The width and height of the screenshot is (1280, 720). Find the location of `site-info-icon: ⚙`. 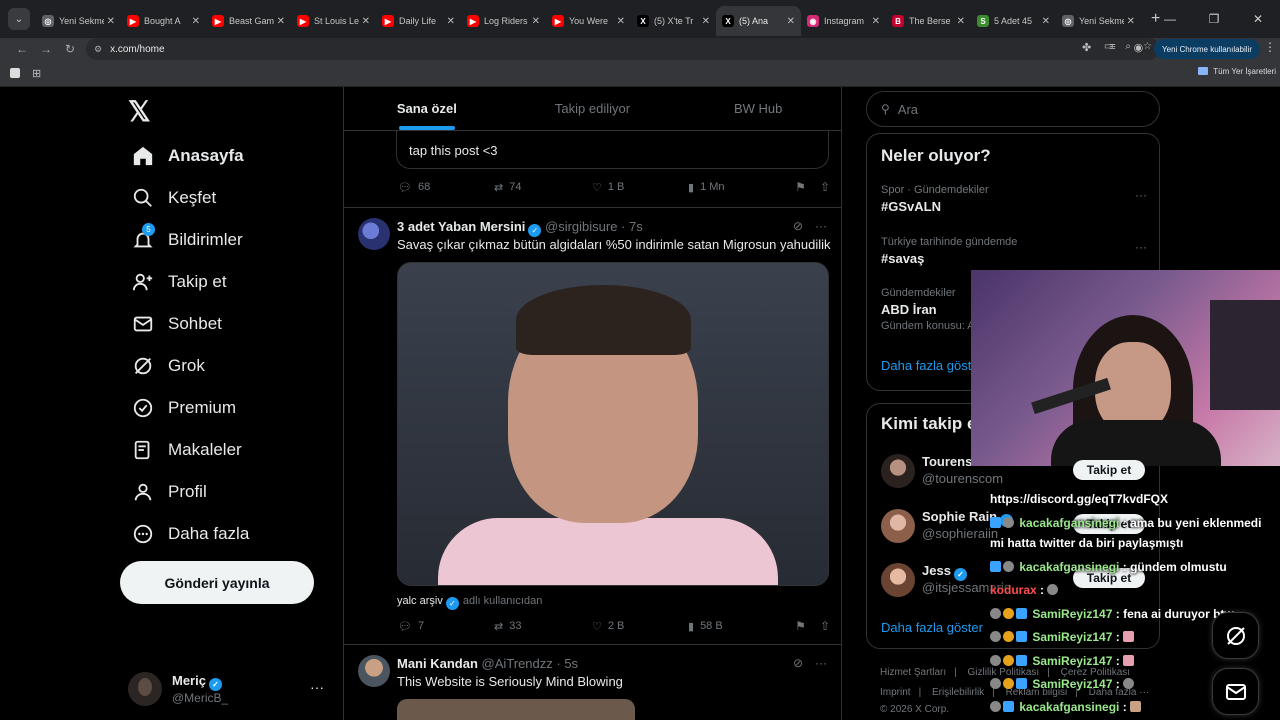

site-info-icon: ⚙ is located at coordinates (98, 49).